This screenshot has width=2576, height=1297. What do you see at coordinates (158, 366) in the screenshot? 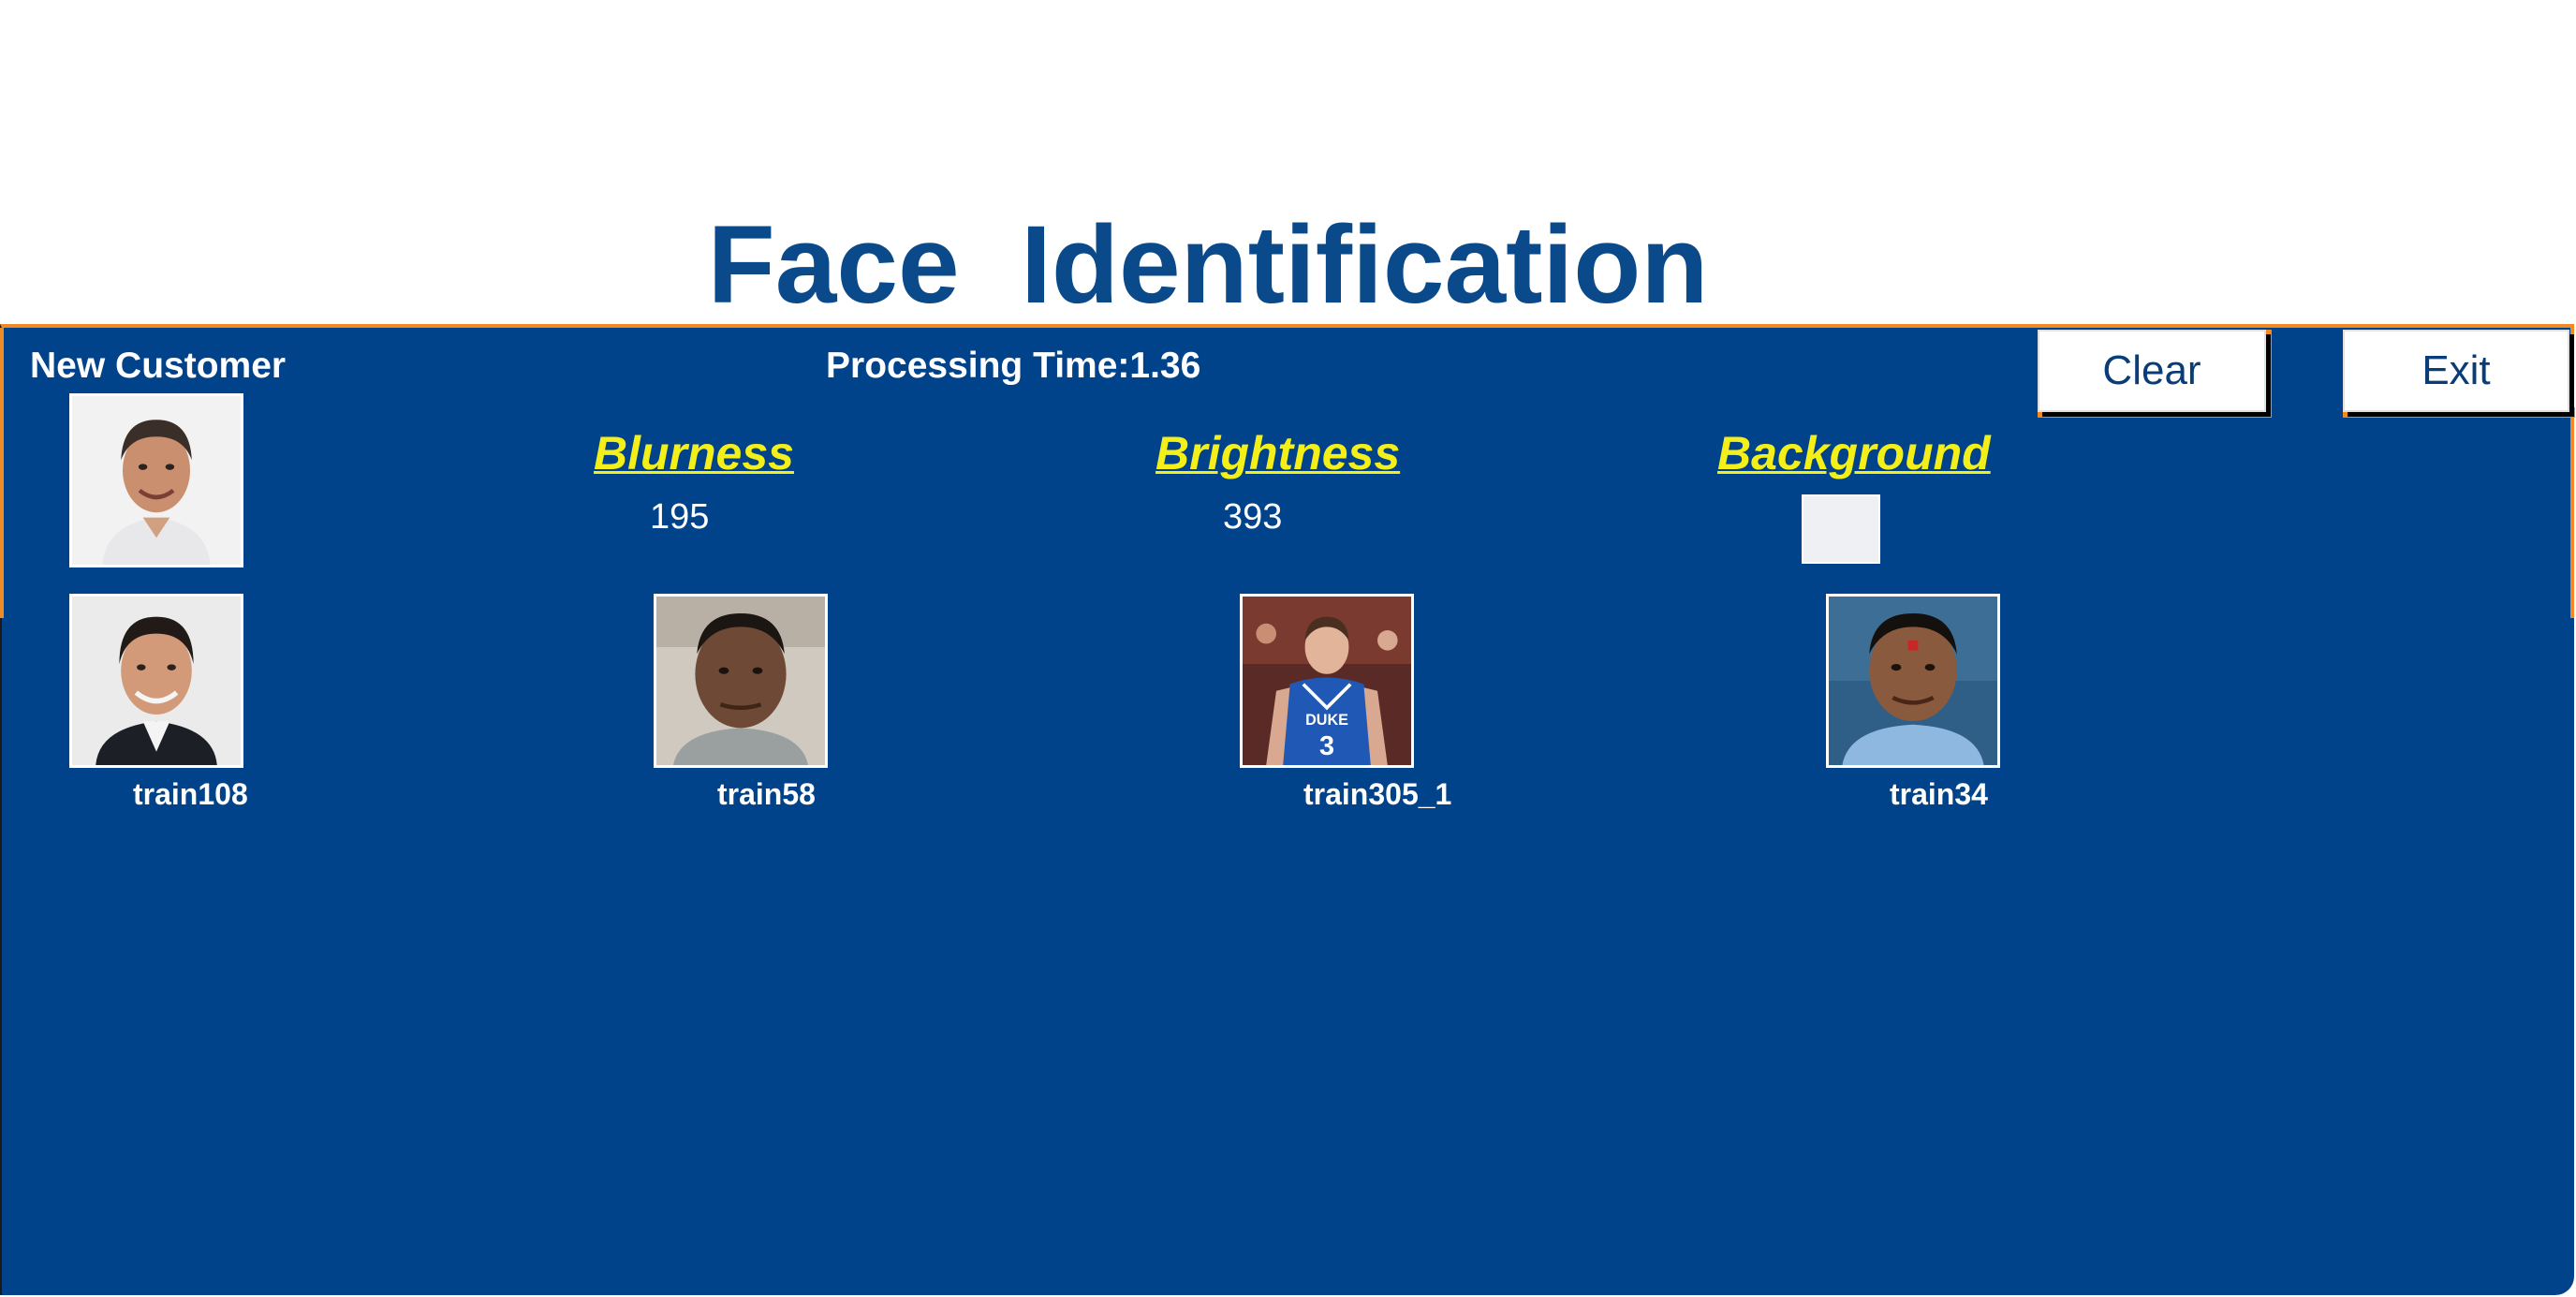
I see `new-customer-label: New Customer` at bounding box center [158, 366].